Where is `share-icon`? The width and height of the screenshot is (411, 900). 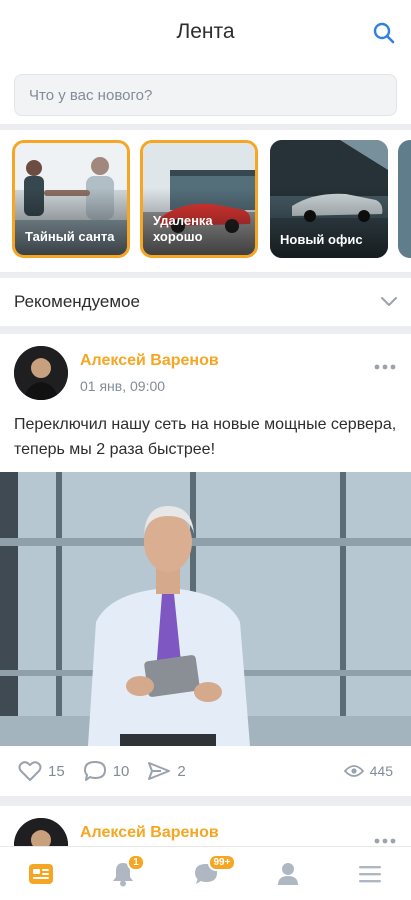 share-icon is located at coordinates (159, 771).